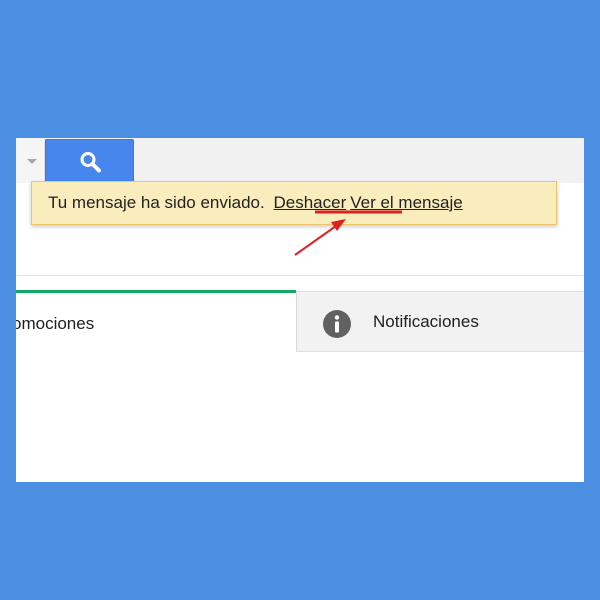 The height and width of the screenshot is (600, 600). I want to click on search-options-dropdown, so click(30, 160).